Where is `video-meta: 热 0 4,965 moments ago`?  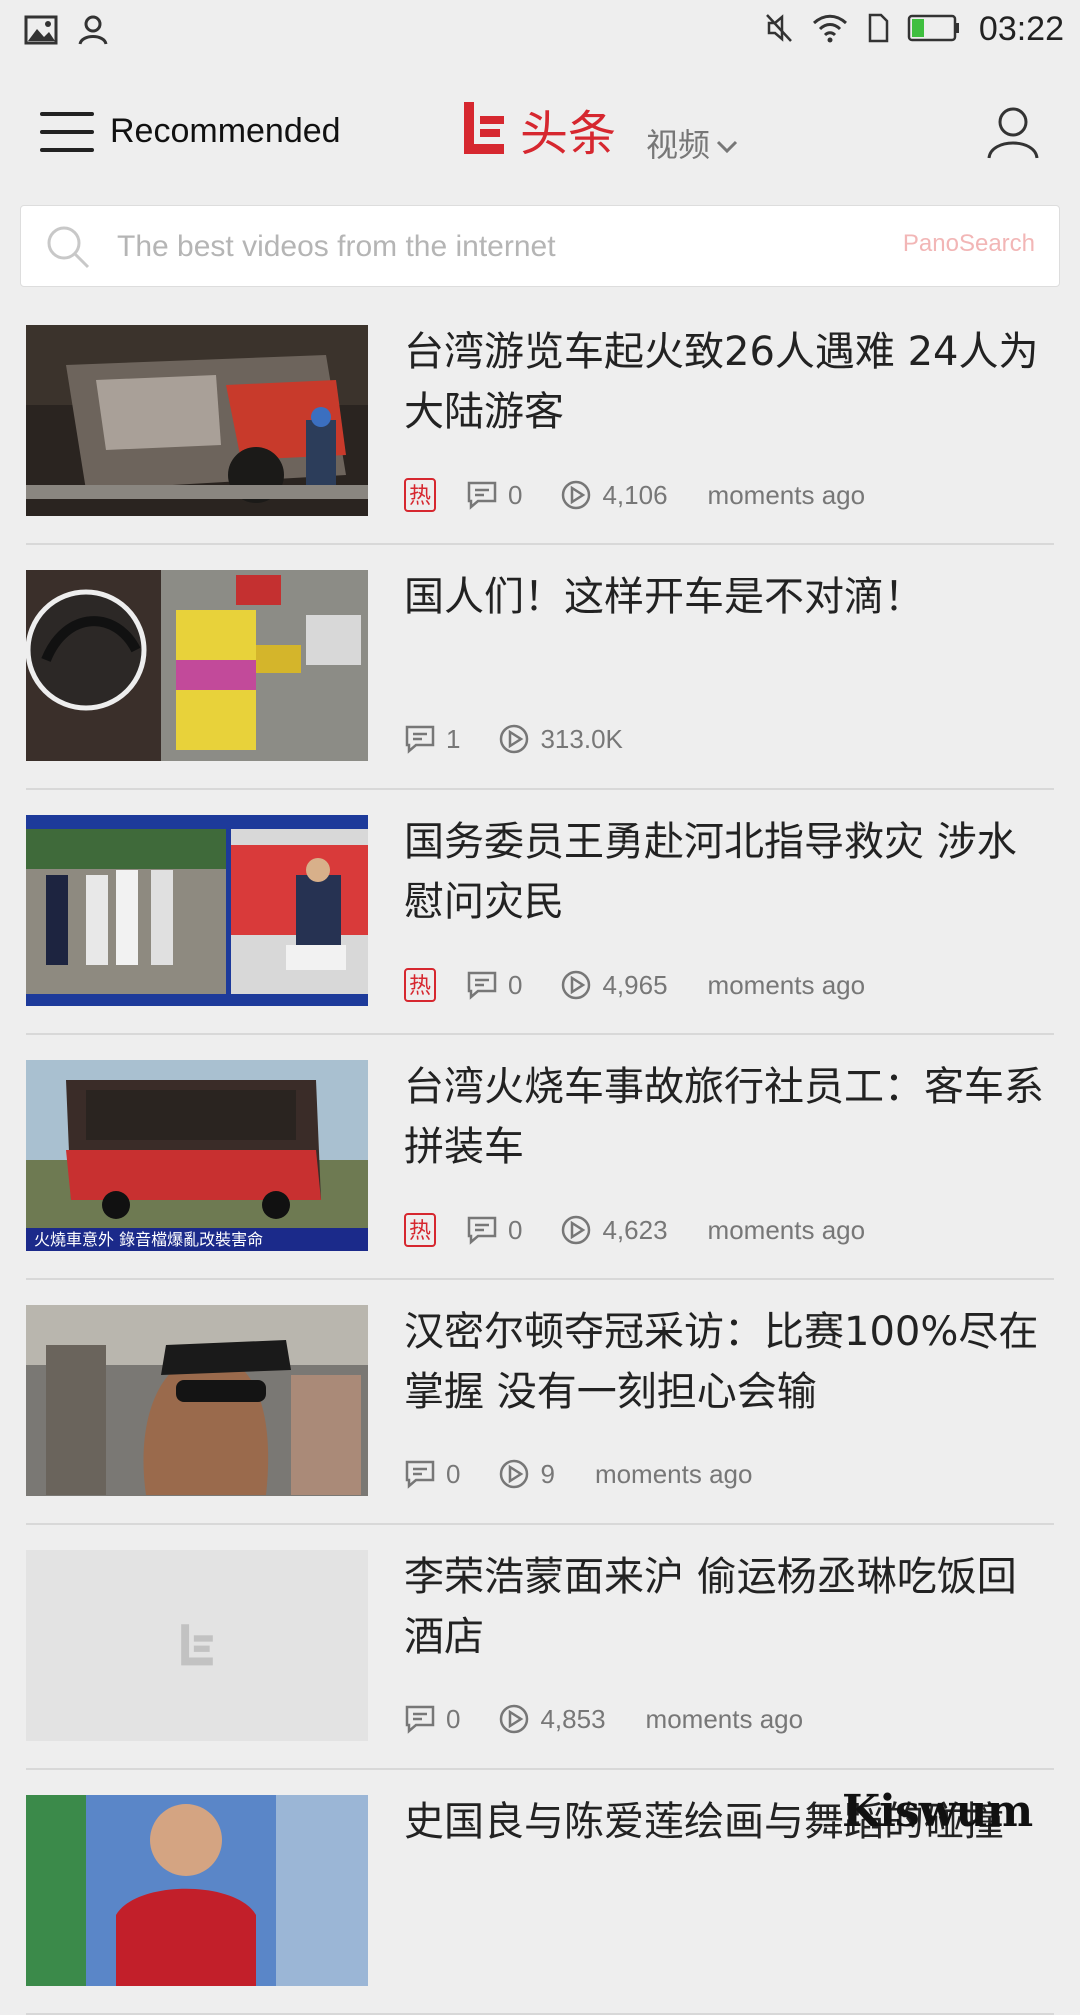
video-meta: 热 0 4,965 moments ago is located at coordinates (634, 985).